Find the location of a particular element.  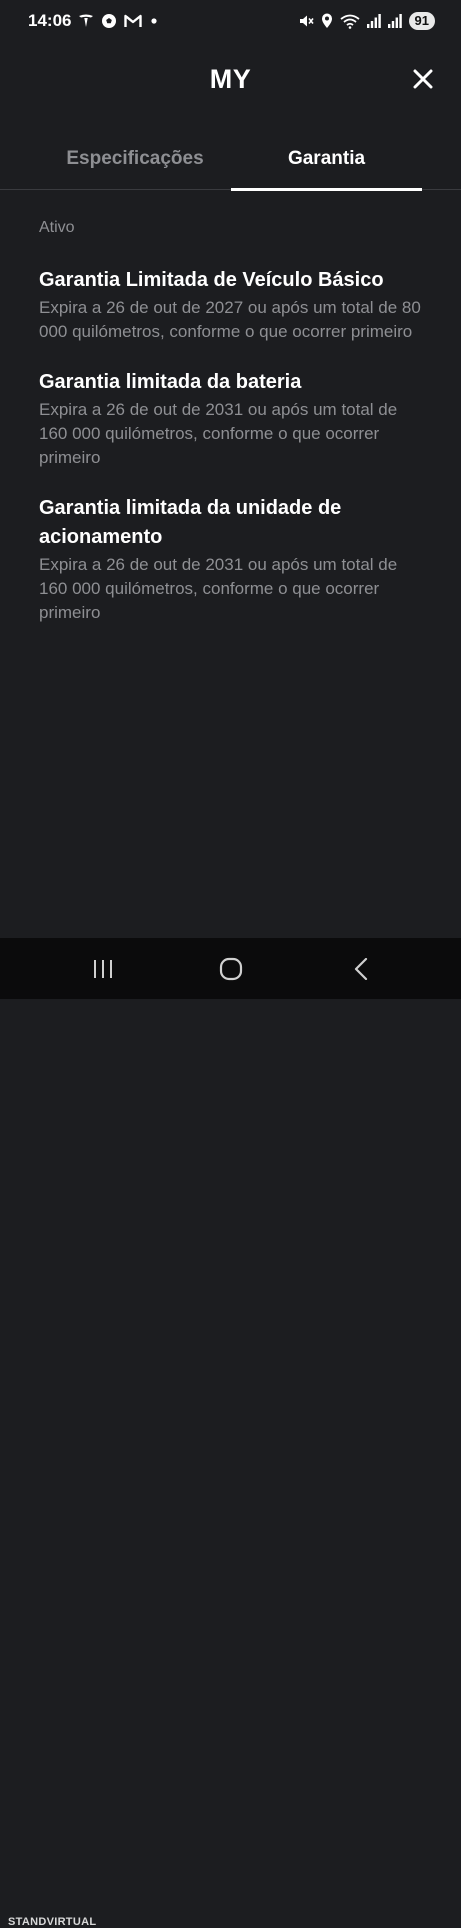

home-button is located at coordinates (231, 969).